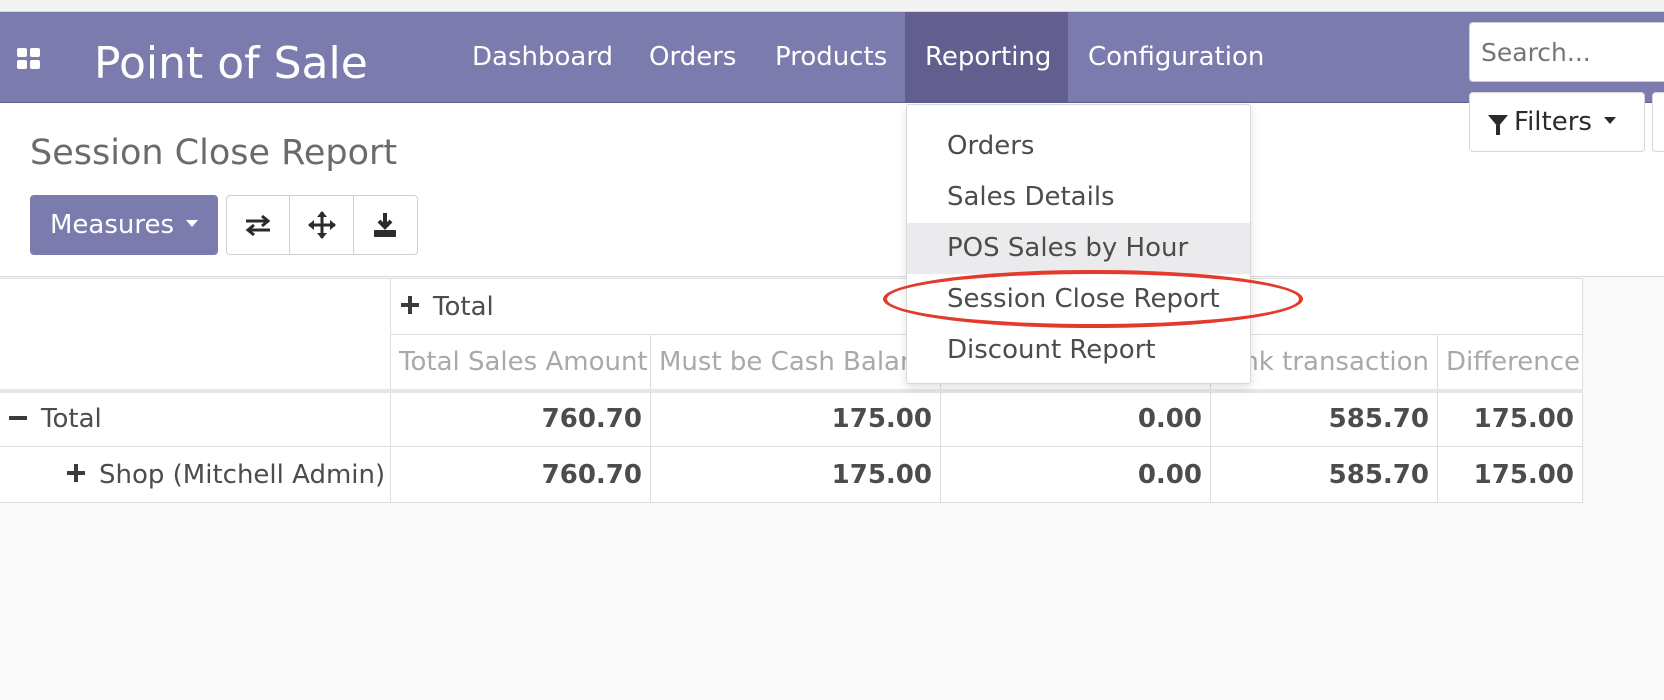  Describe the element at coordinates (1658, 122) in the screenshot. I see `groupby-button` at that location.